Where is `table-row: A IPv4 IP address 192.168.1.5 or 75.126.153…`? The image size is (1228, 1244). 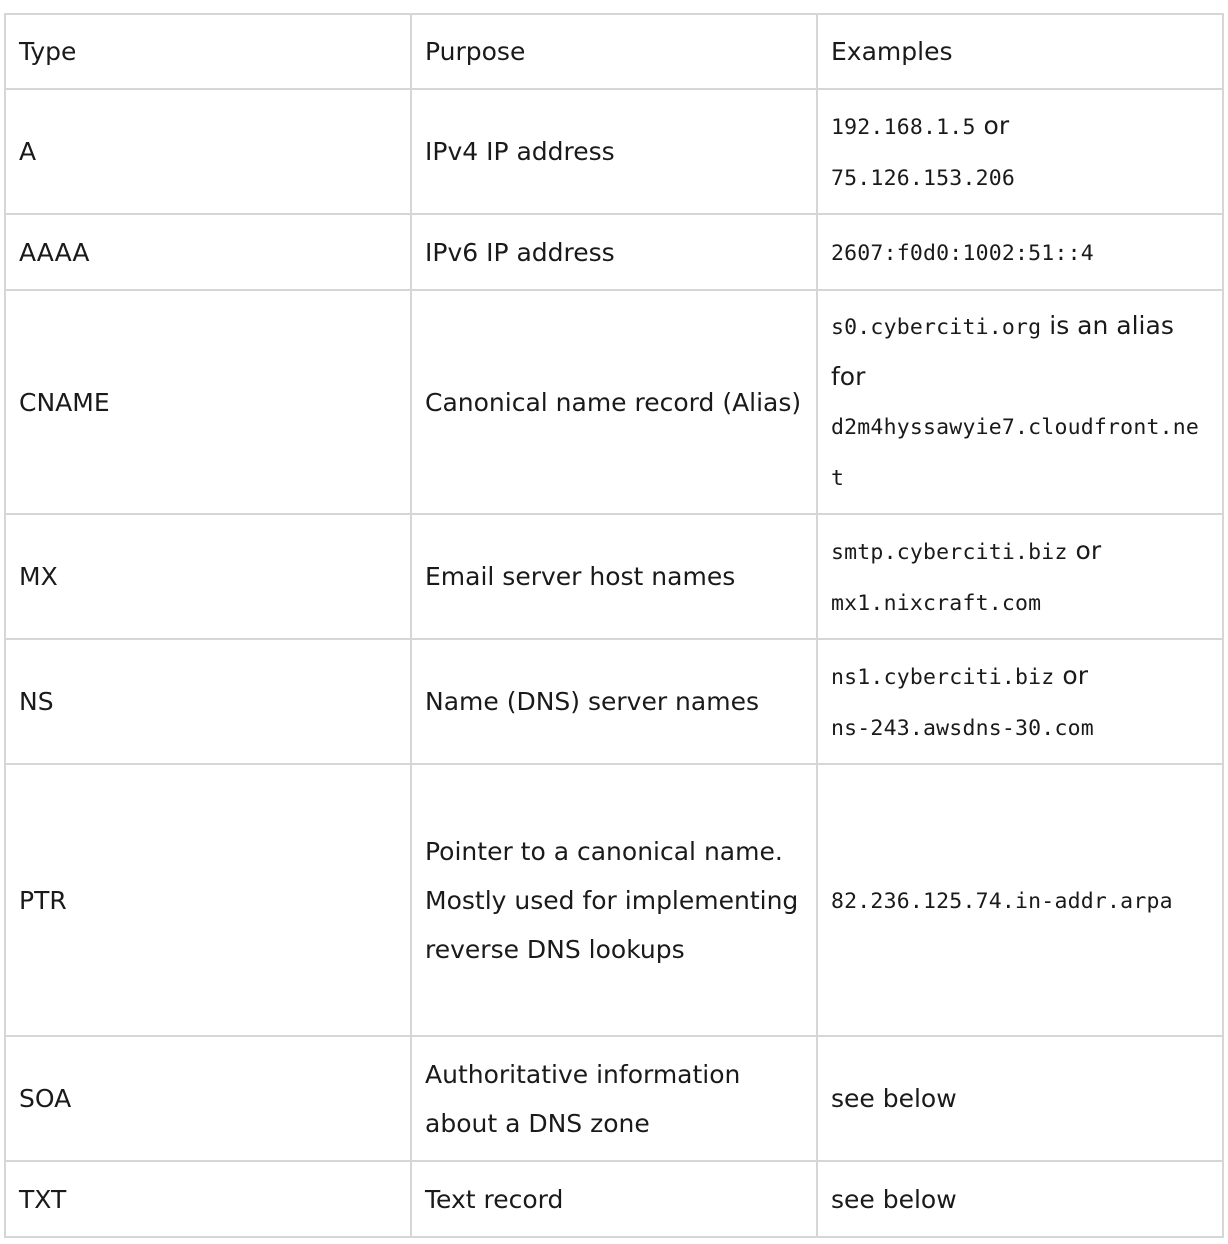
table-row: A IPv4 IP address 192.168.1.5 or 75.126.153… is located at coordinates (614, 151).